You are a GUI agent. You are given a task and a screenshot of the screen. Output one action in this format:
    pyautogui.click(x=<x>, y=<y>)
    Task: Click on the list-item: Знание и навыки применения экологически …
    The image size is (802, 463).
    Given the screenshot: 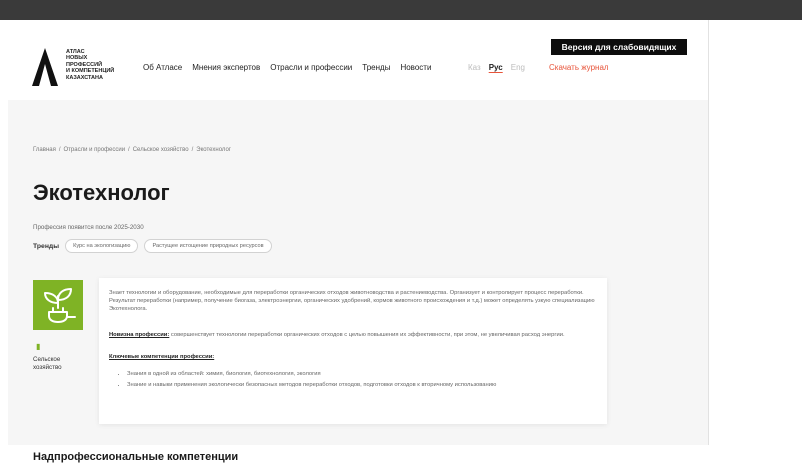 What is the action you would take?
    pyautogui.click(x=358, y=385)
    